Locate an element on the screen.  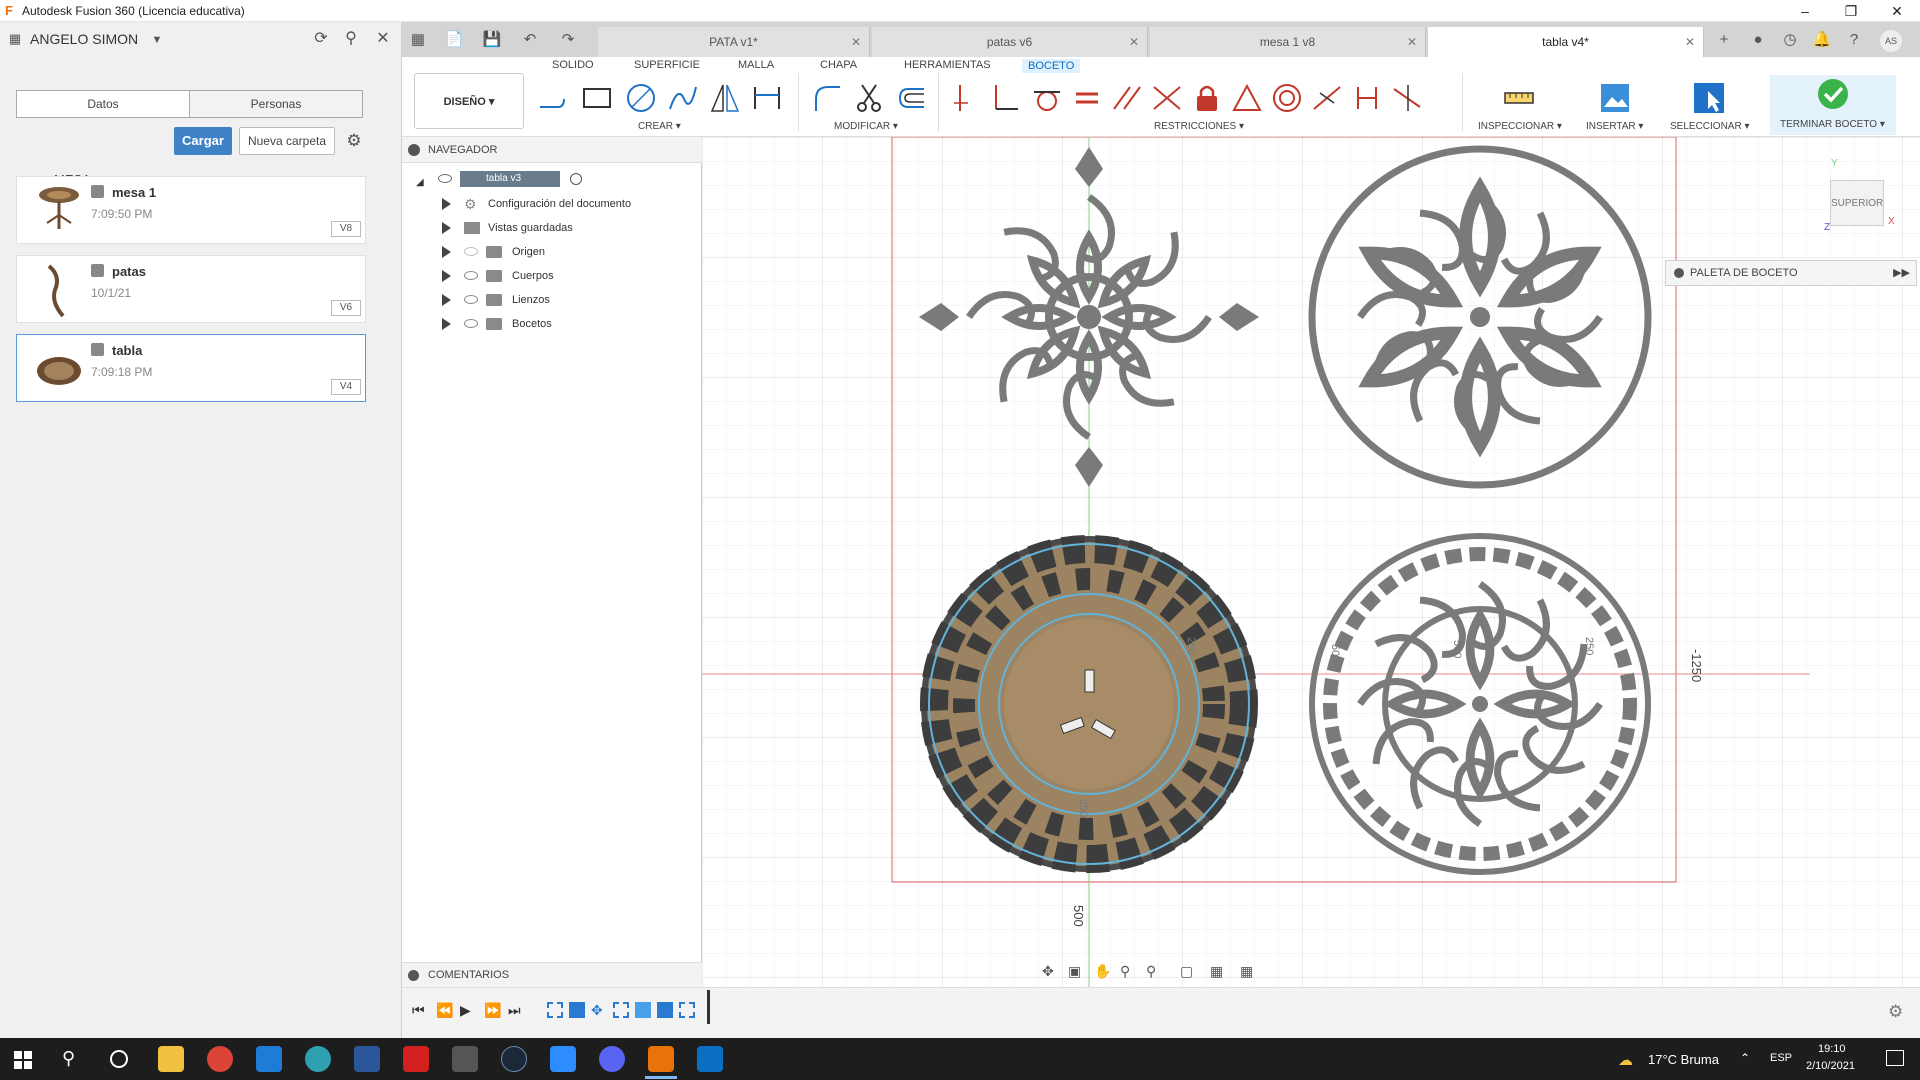
rectangle-icon is located at coordinates (597, 98).